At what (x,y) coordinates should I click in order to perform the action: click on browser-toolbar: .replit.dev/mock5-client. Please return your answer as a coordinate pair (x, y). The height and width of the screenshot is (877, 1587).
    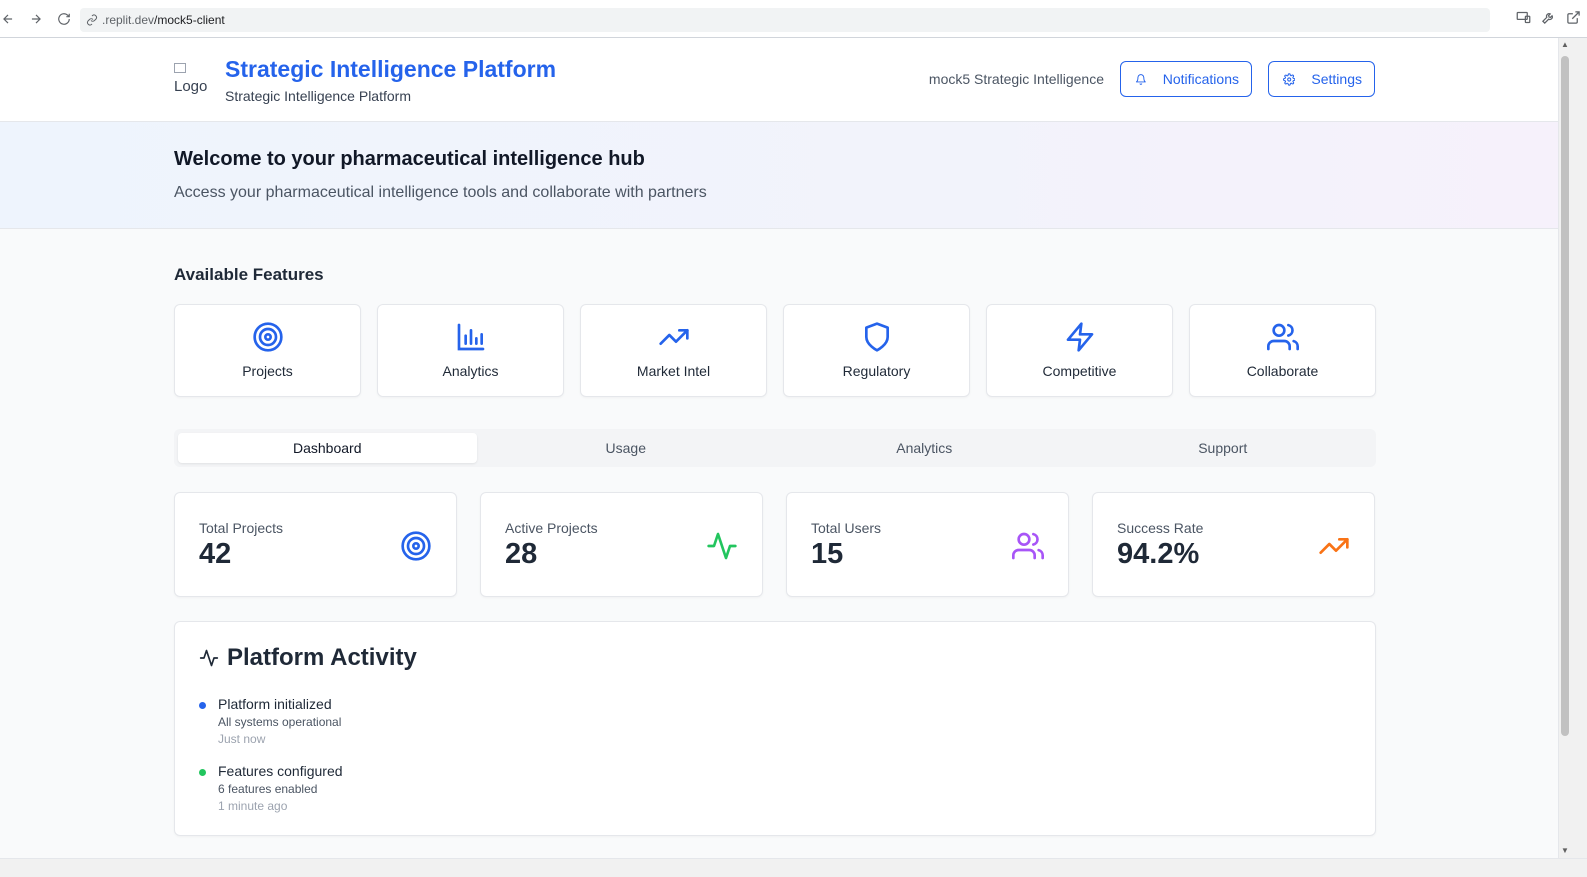
    Looking at the image, I should click on (793, 19).